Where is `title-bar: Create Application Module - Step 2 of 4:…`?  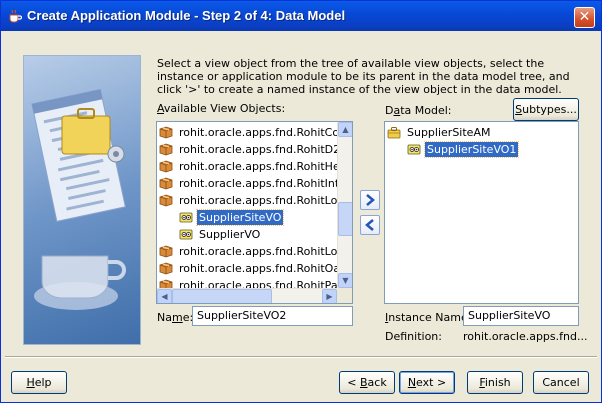
title-bar: Create Application Module - Step 2 of 4:… is located at coordinates (301, 16).